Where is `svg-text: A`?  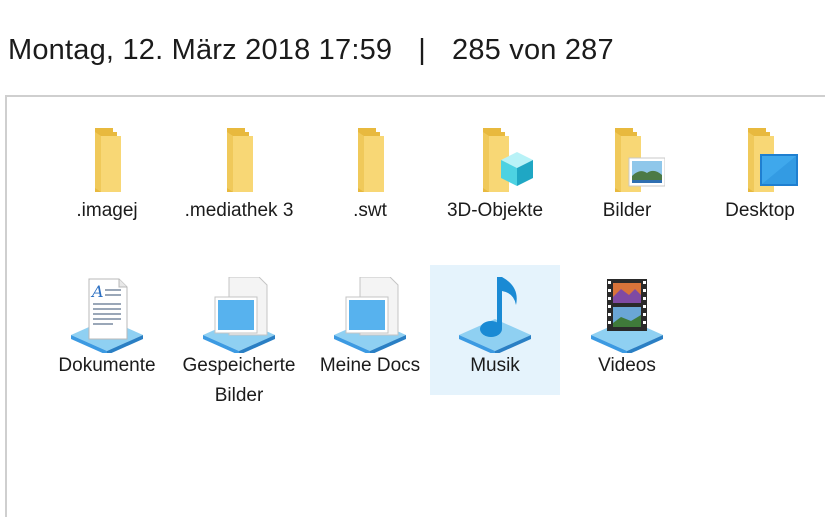 svg-text: A is located at coordinates (97, 291).